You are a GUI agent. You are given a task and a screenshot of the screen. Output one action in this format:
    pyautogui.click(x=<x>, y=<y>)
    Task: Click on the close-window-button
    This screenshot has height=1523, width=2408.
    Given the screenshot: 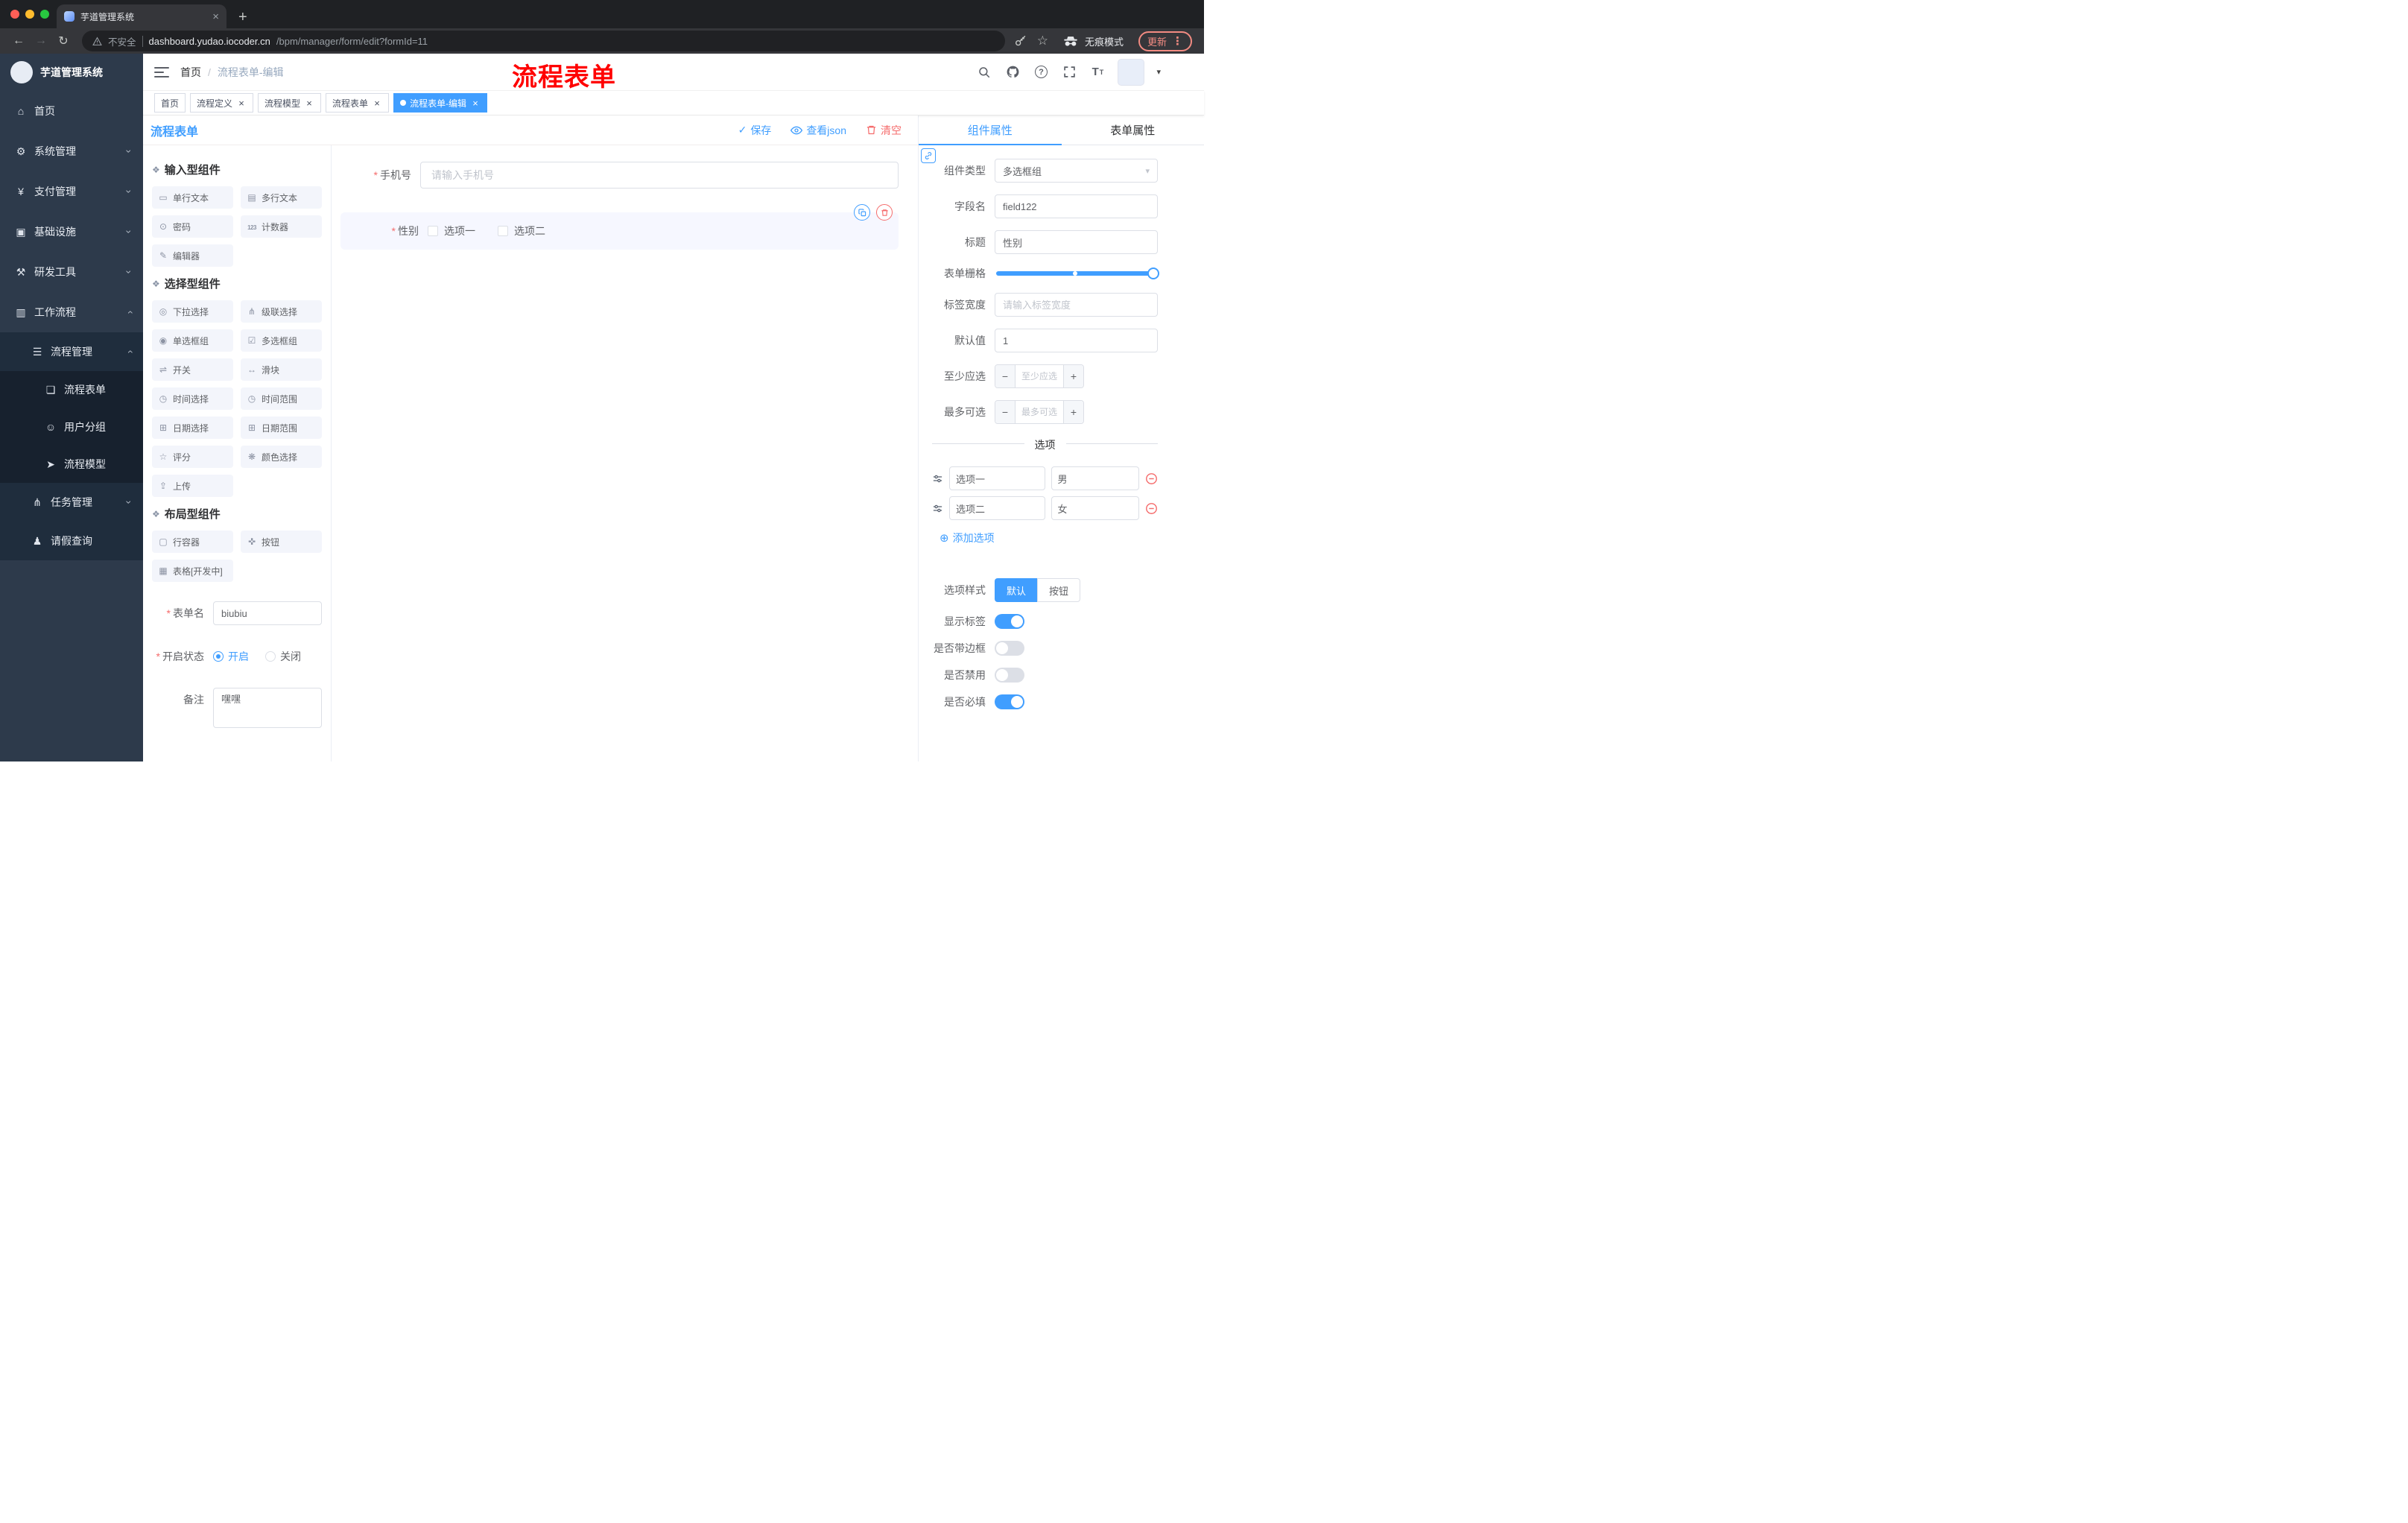 What is the action you would take?
    pyautogui.click(x=14, y=15)
    